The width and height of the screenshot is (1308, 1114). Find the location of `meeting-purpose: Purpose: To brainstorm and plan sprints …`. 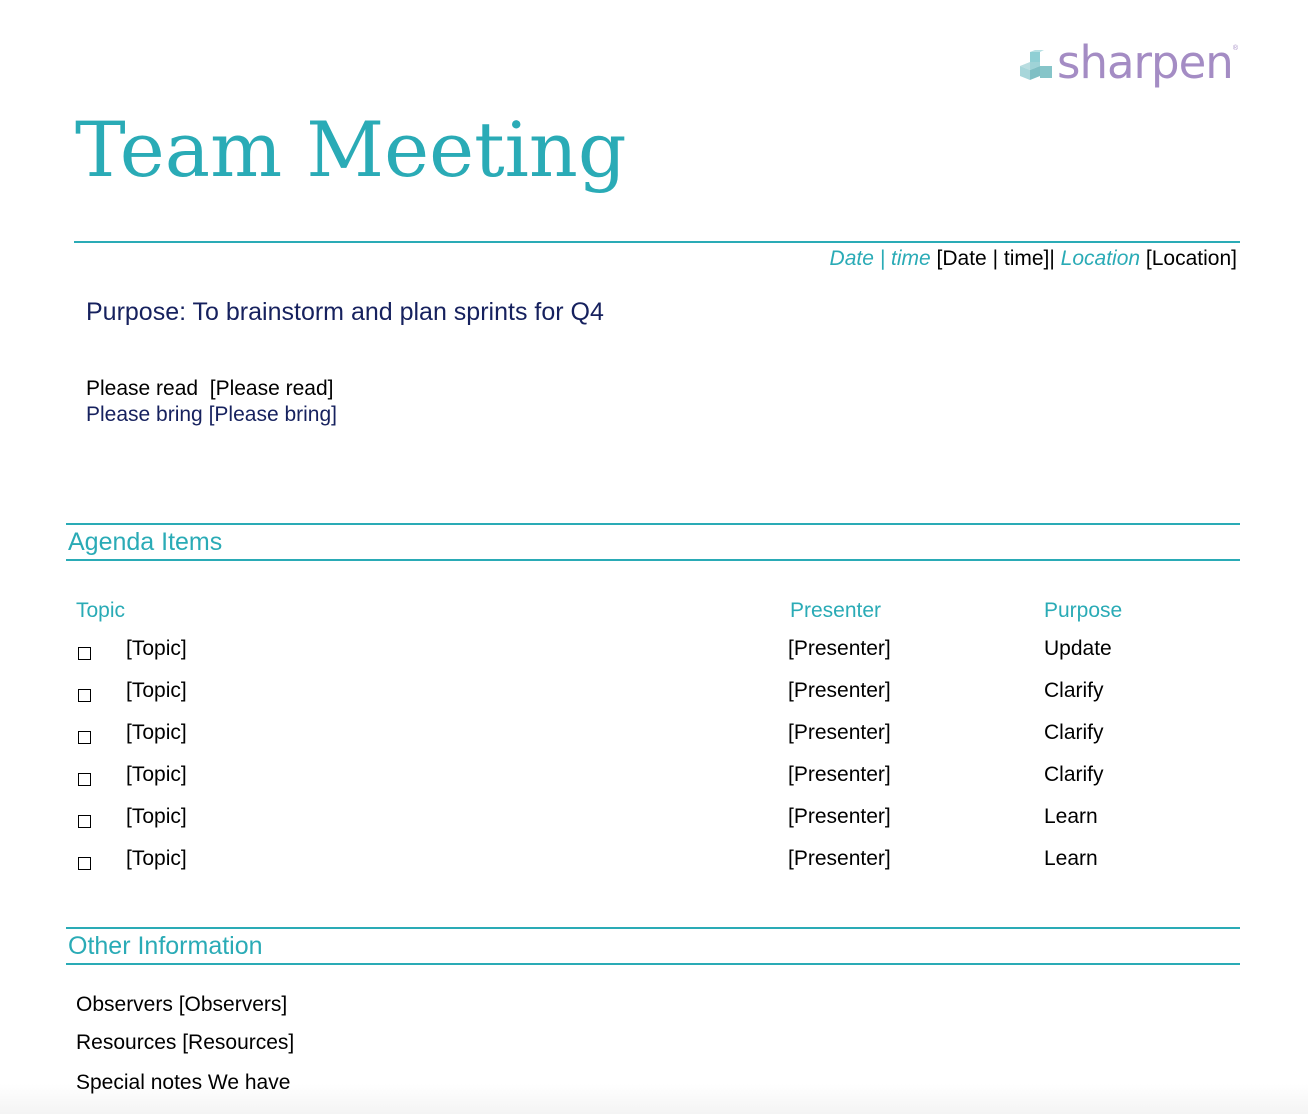

meeting-purpose: Purpose: To brainstorm and plan sprints … is located at coordinates (345, 312).